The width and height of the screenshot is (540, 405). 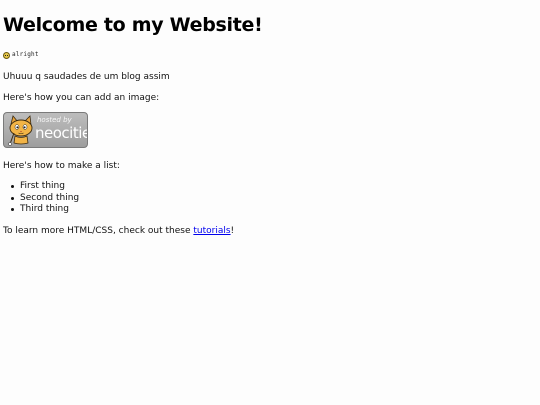 I want to click on list-item-label: Third thing, so click(x=44, y=209).